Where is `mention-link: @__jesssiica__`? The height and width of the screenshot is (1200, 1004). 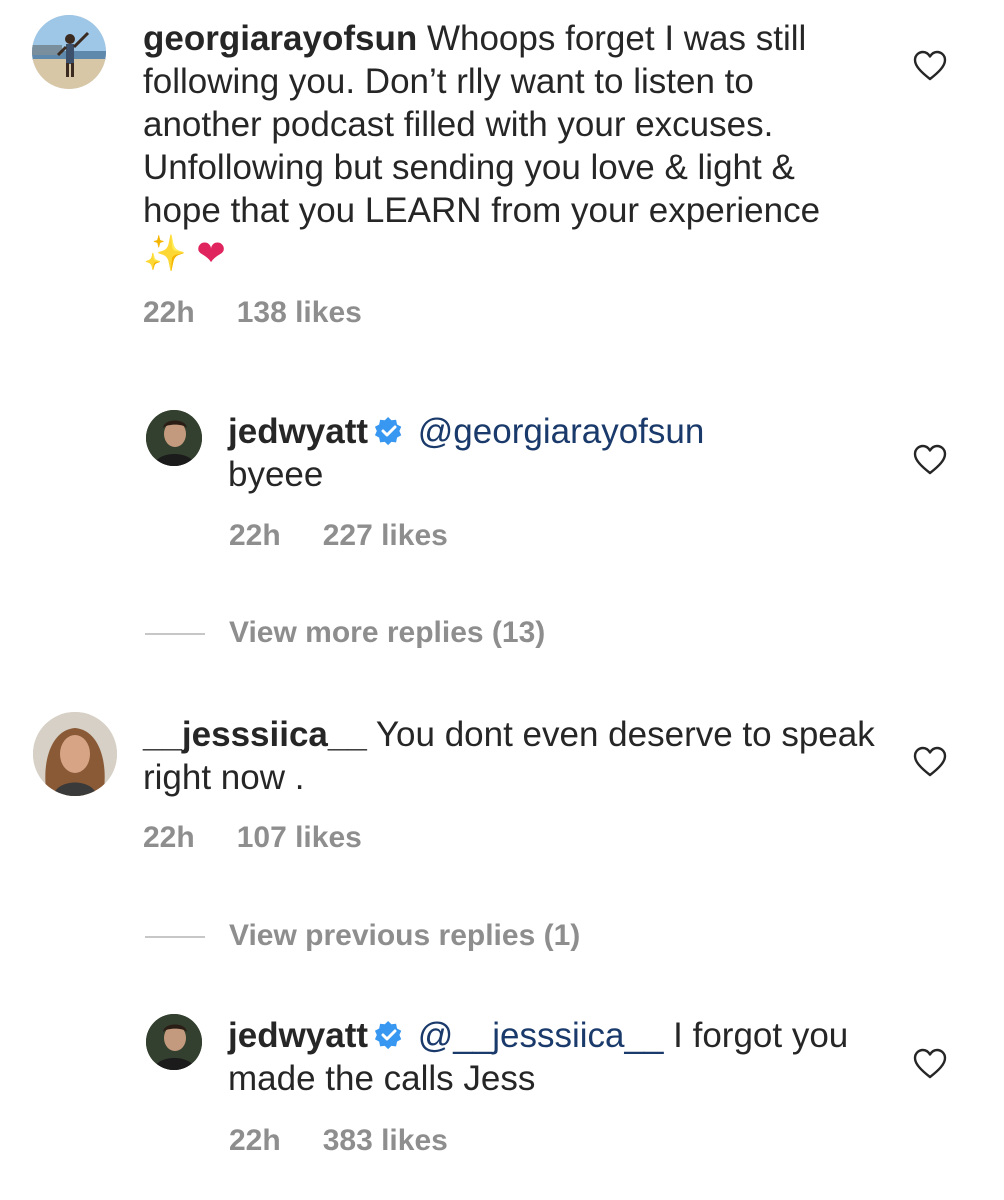
mention-link: @__jesssiica__ is located at coordinates (541, 1035).